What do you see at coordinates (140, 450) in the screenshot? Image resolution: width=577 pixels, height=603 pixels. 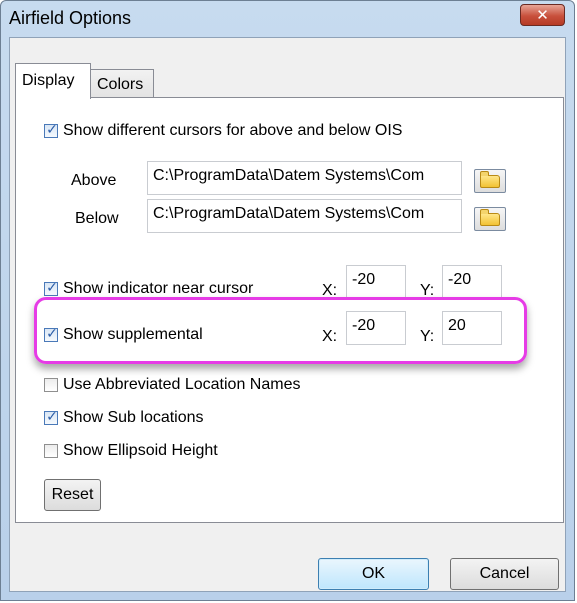 I see `ellipsoid-height-label: Show Ellipsoid Height` at bounding box center [140, 450].